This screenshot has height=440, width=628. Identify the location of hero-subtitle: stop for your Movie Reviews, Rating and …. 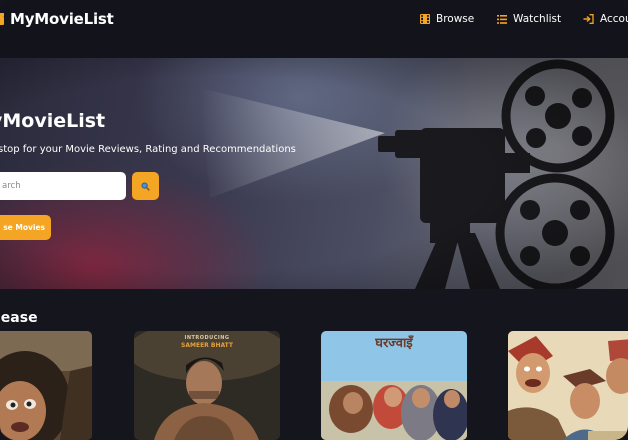
(148, 149).